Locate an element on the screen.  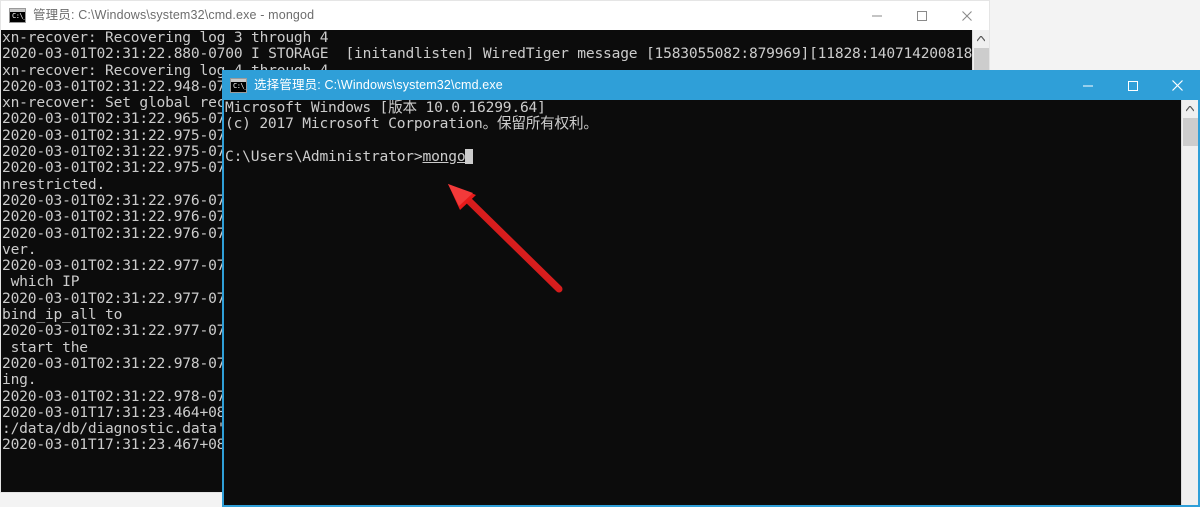
block-cursor is located at coordinates (469, 156).